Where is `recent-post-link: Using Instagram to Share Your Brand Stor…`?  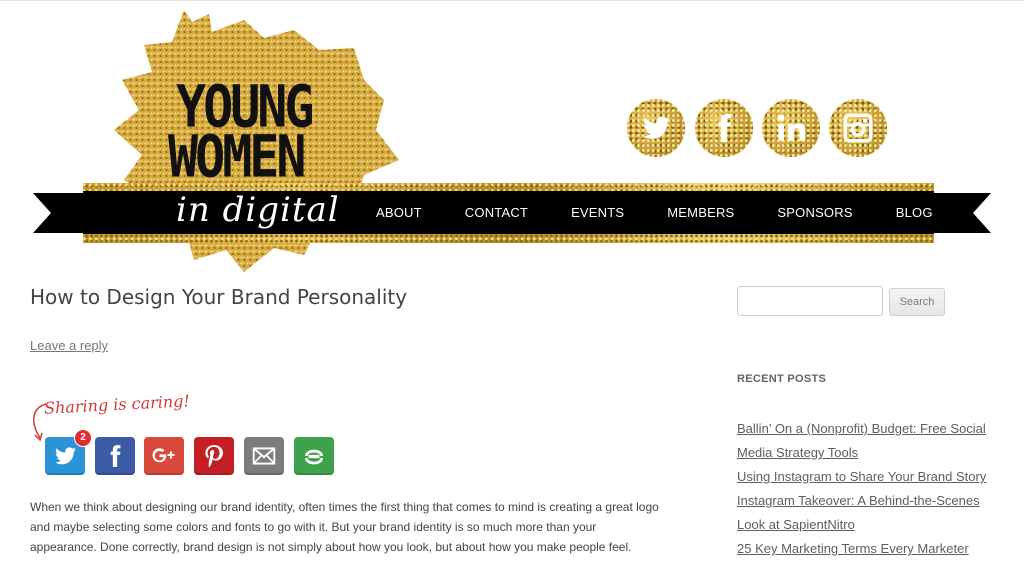
recent-post-link: Using Instagram to Share Your Brand Stor… is located at coordinates (867, 477).